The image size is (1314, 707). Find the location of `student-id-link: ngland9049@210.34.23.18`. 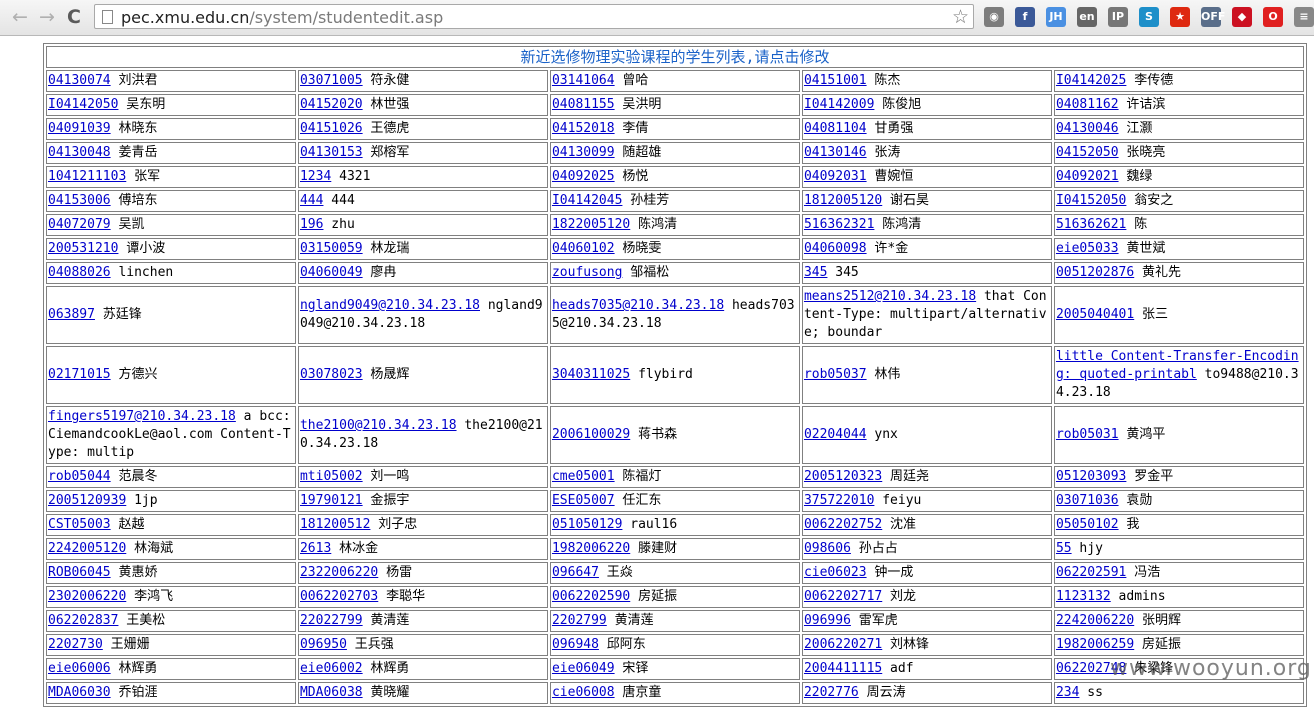

student-id-link: ngland9049@210.34.23.18 is located at coordinates (390, 305).